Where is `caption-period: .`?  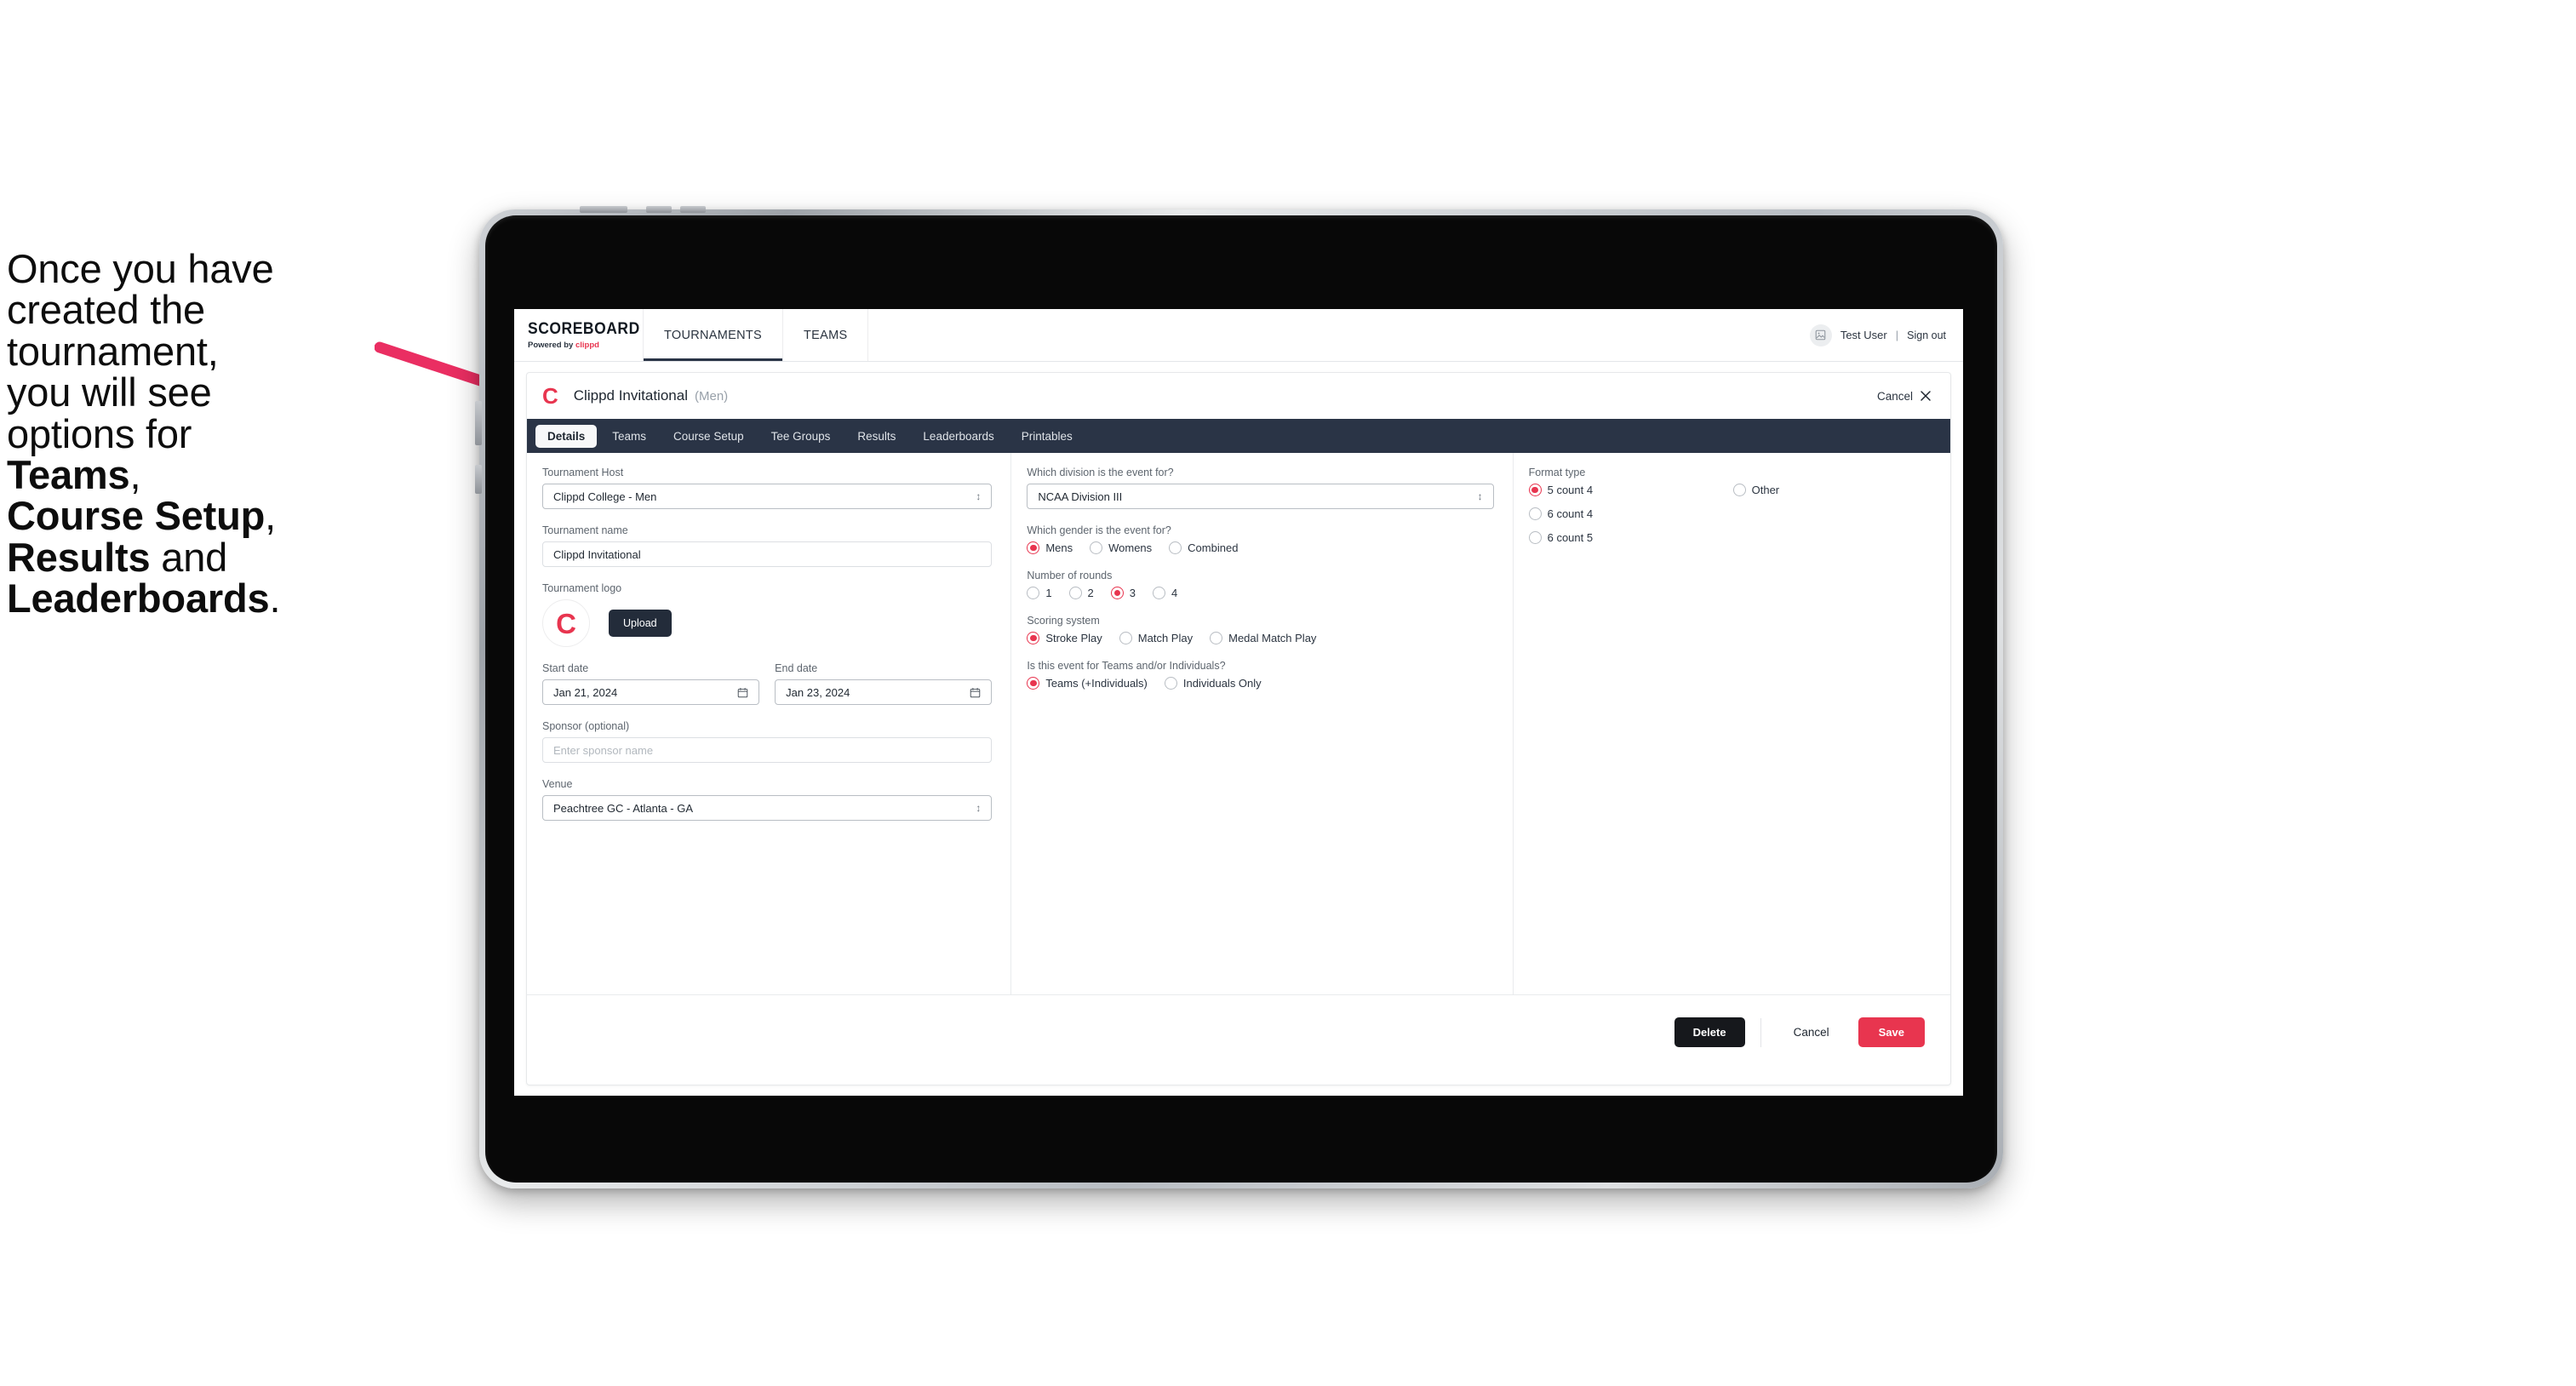
caption-period: . is located at coordinates (275, 598).